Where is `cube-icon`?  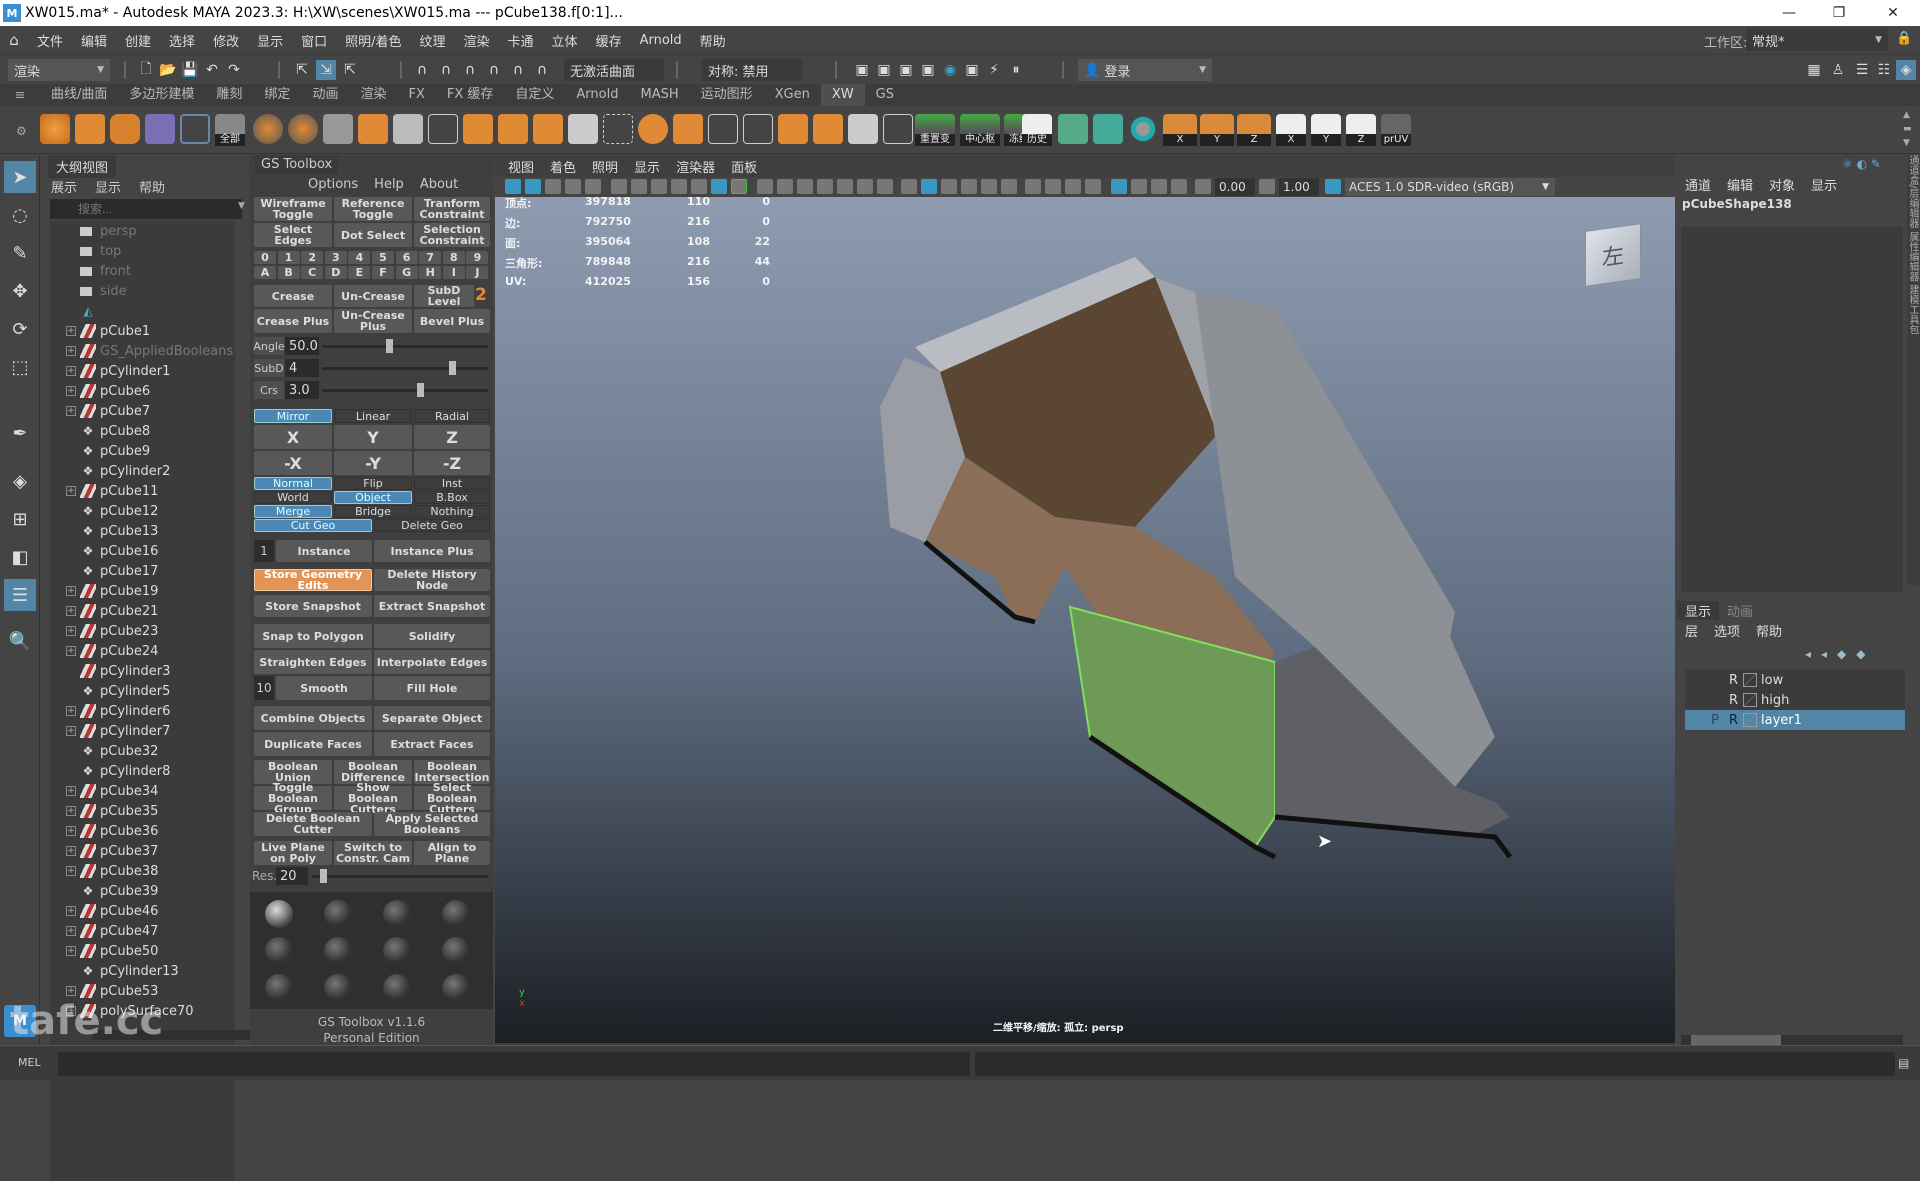 cube-icon is located at coordinates (90, 129).